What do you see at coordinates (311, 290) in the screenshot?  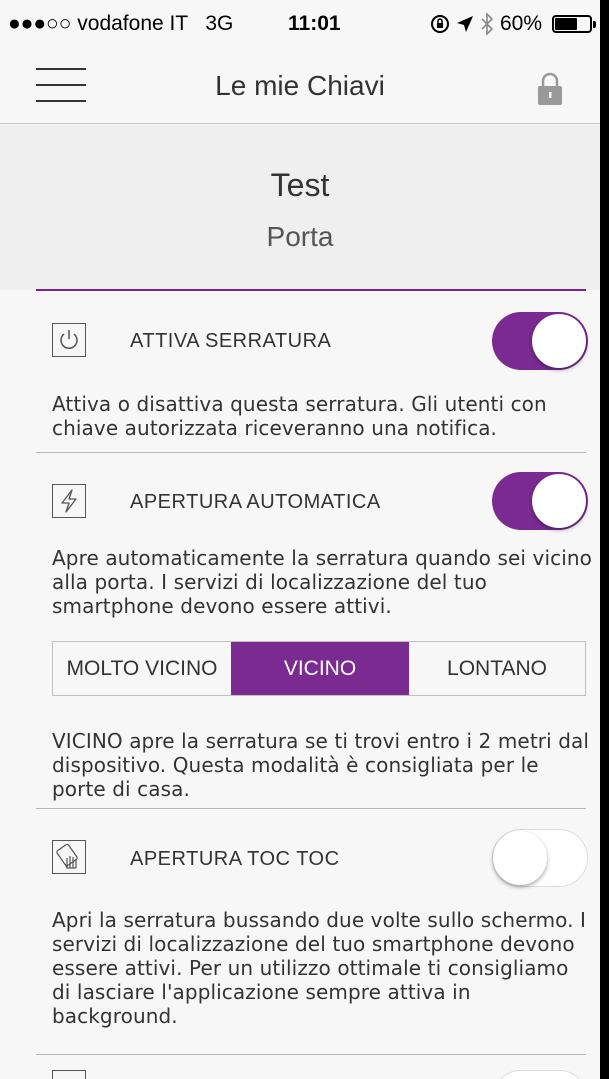 I see `header-accent-divider` at bounding box center [311, 290].